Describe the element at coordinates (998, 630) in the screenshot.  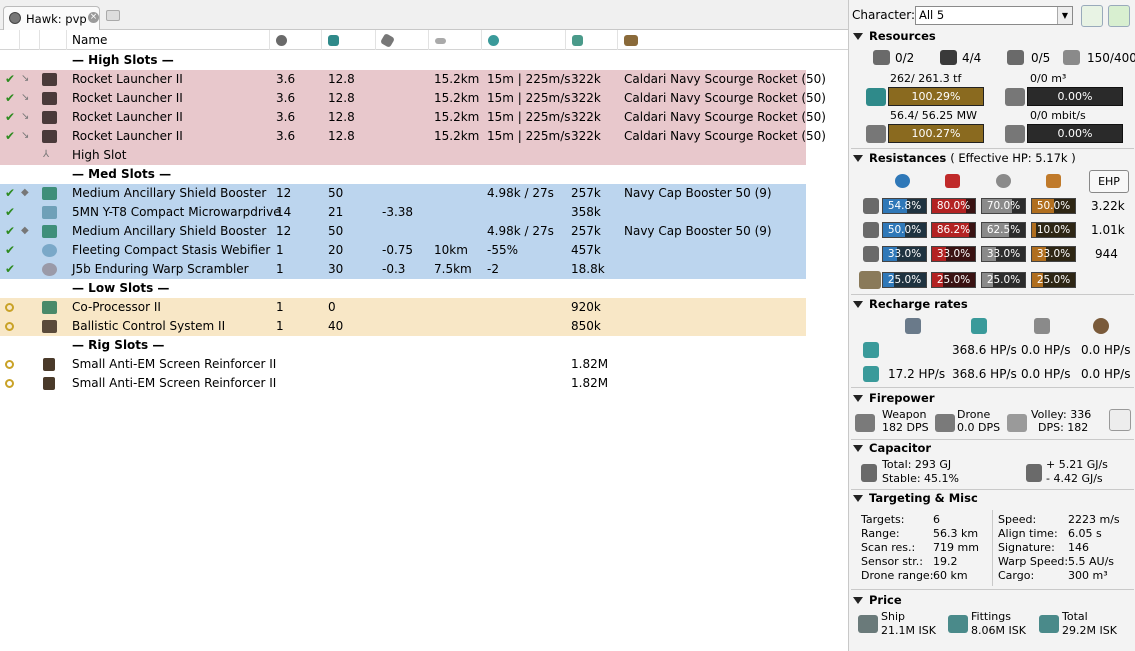
I see `fittings-price-value: 8.06M ISK` at that location.